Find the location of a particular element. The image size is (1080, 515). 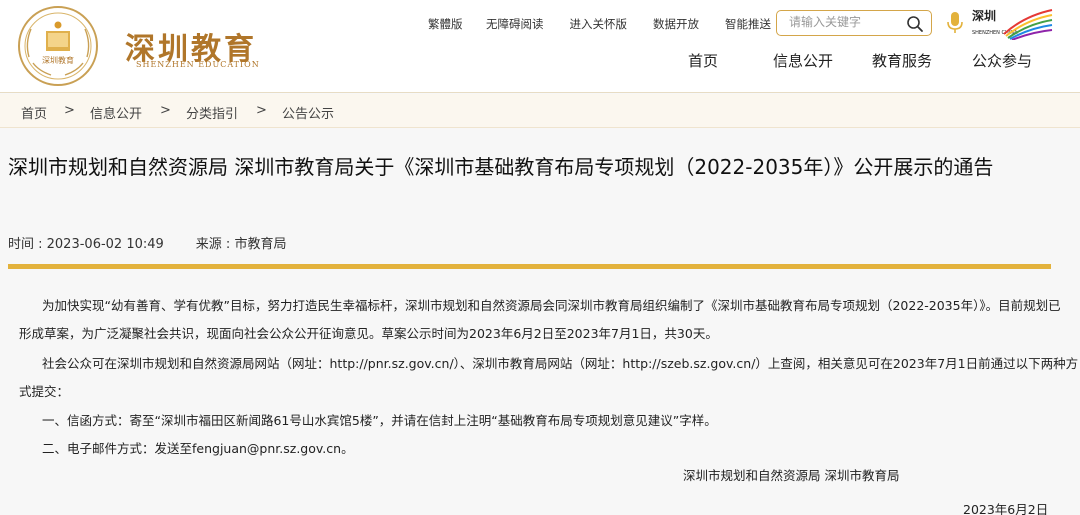

paragraph-2-line-2: 式提交： is located at coordinates (44, 391).